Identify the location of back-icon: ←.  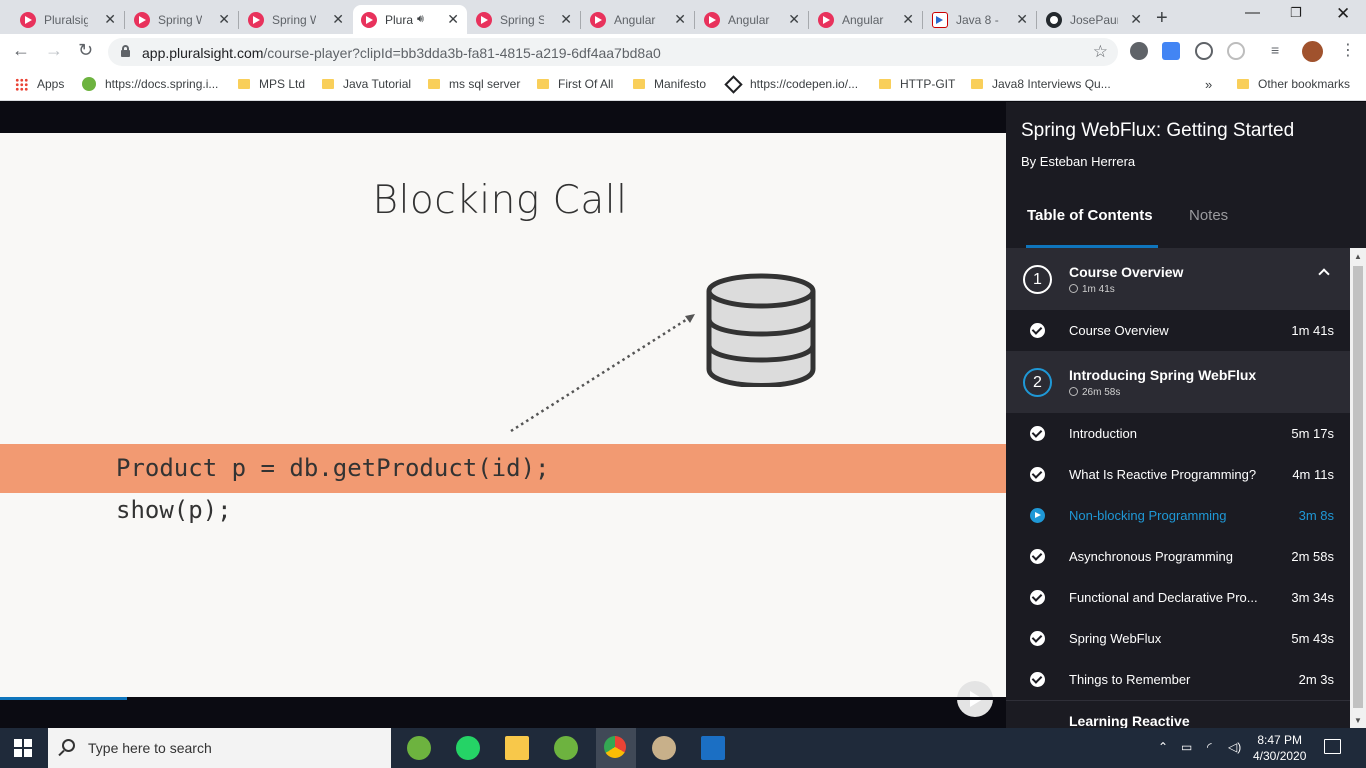
(21, 50).